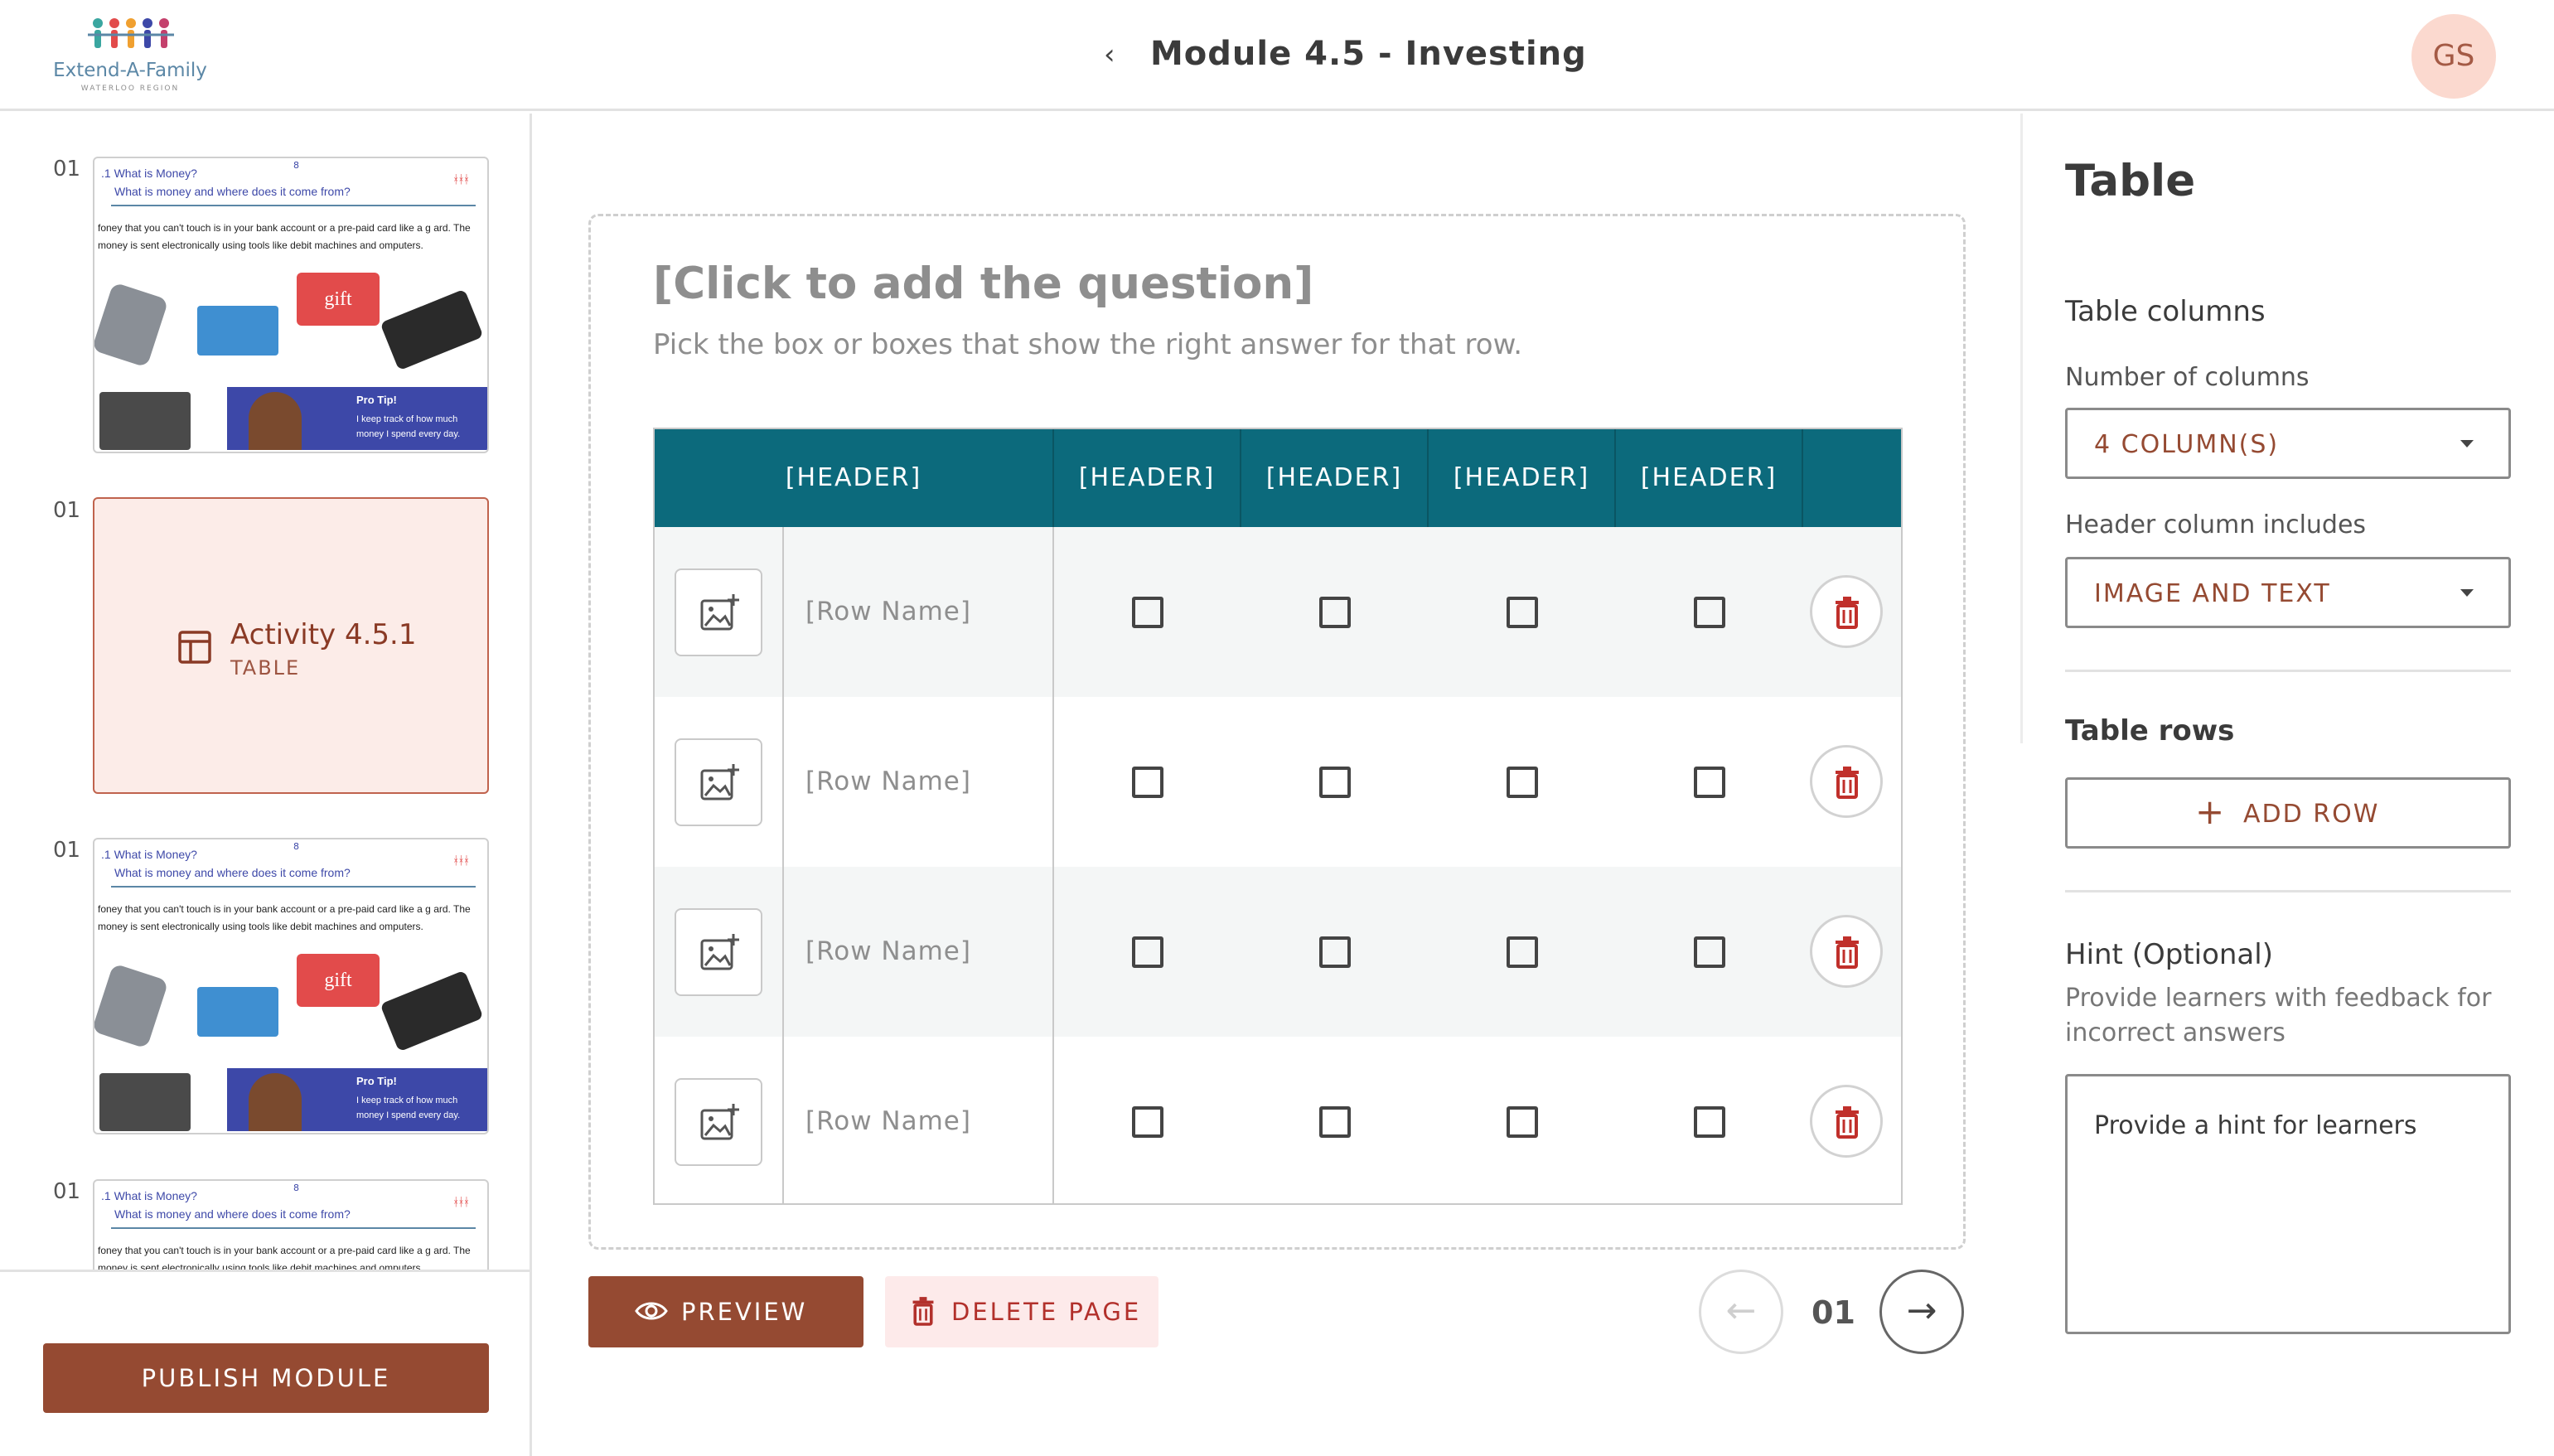 The height and width of the screenshot is (1456, 2554). What do you see at coordinates (2288, 1204) in the screenshot?
I see `hint-textarea: Provide a hint for learners` at bounding box center [2288, 1204].